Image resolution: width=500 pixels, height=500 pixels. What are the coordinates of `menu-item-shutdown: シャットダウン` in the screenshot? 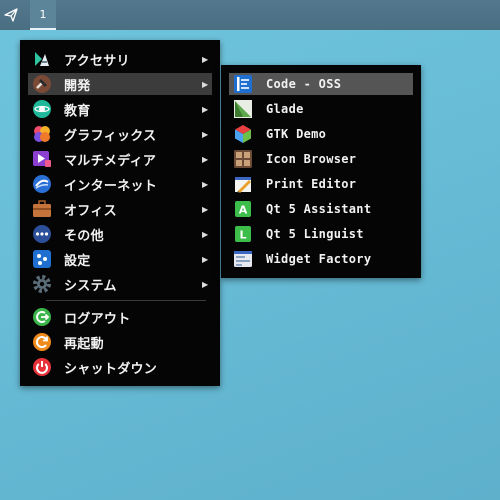 It's located at (120, 367).